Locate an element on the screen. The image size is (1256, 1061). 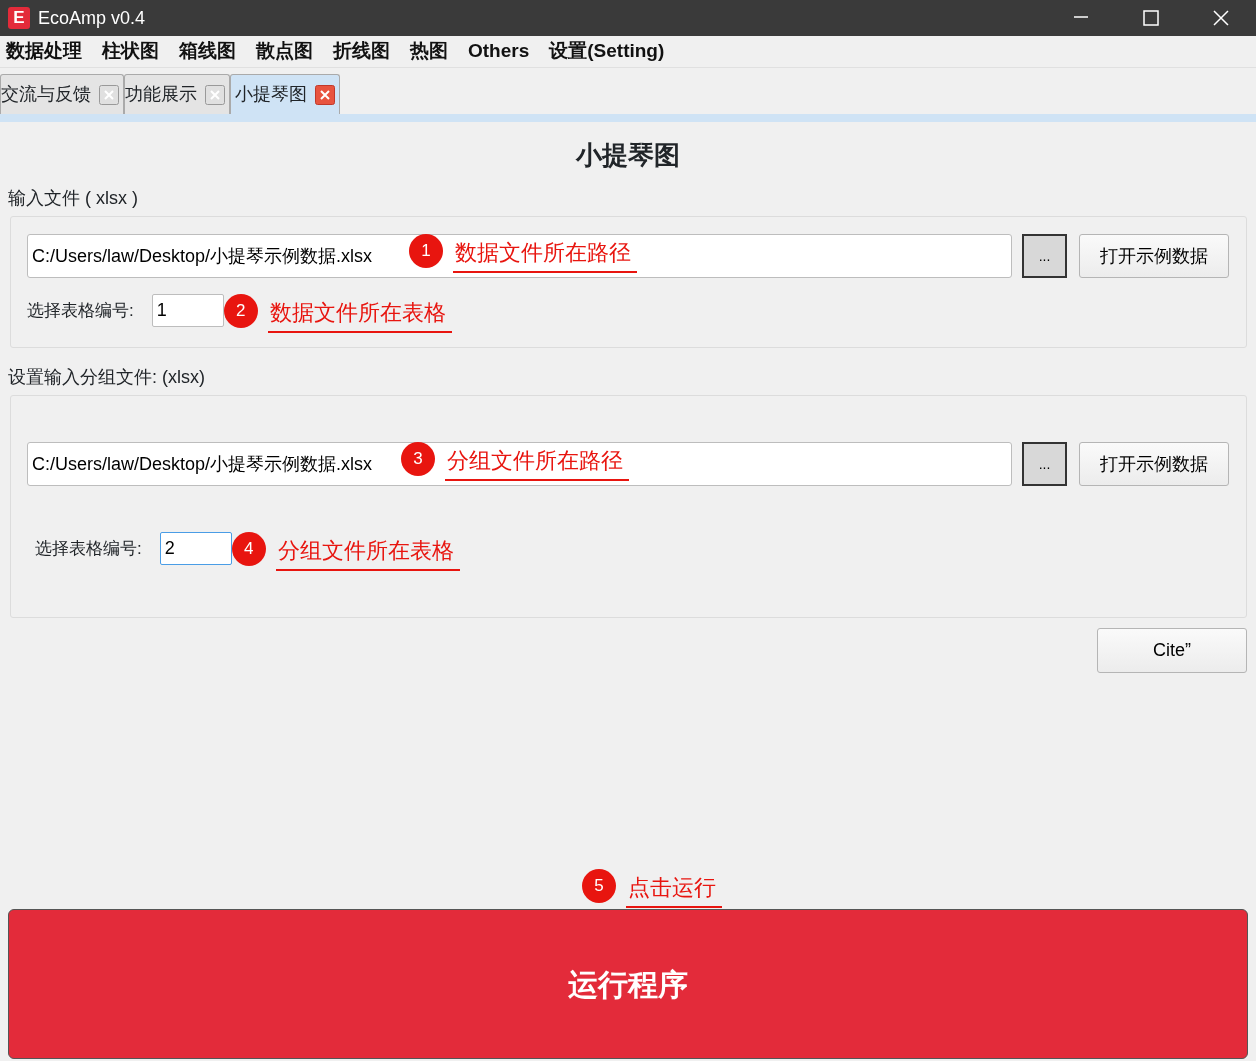
menu-item: Others is located at coordinates (499, 51).